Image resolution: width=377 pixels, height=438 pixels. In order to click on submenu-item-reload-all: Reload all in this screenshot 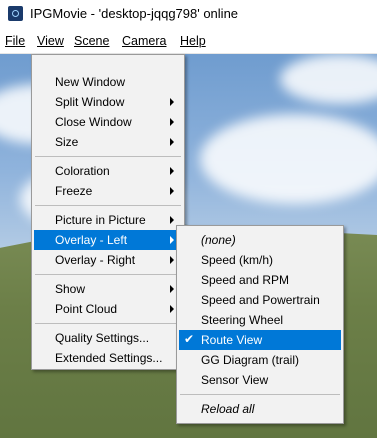, I will do `click(260, 409)`.